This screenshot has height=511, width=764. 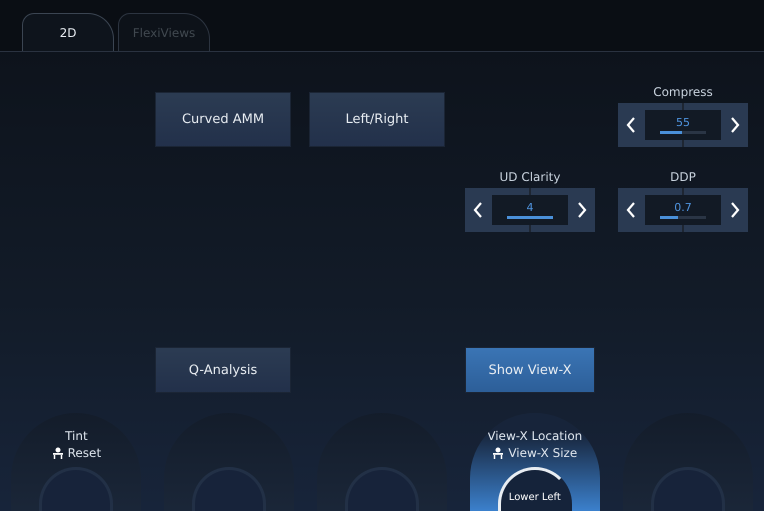 I want to click on tab: 2D, so click(x=68, y=32).